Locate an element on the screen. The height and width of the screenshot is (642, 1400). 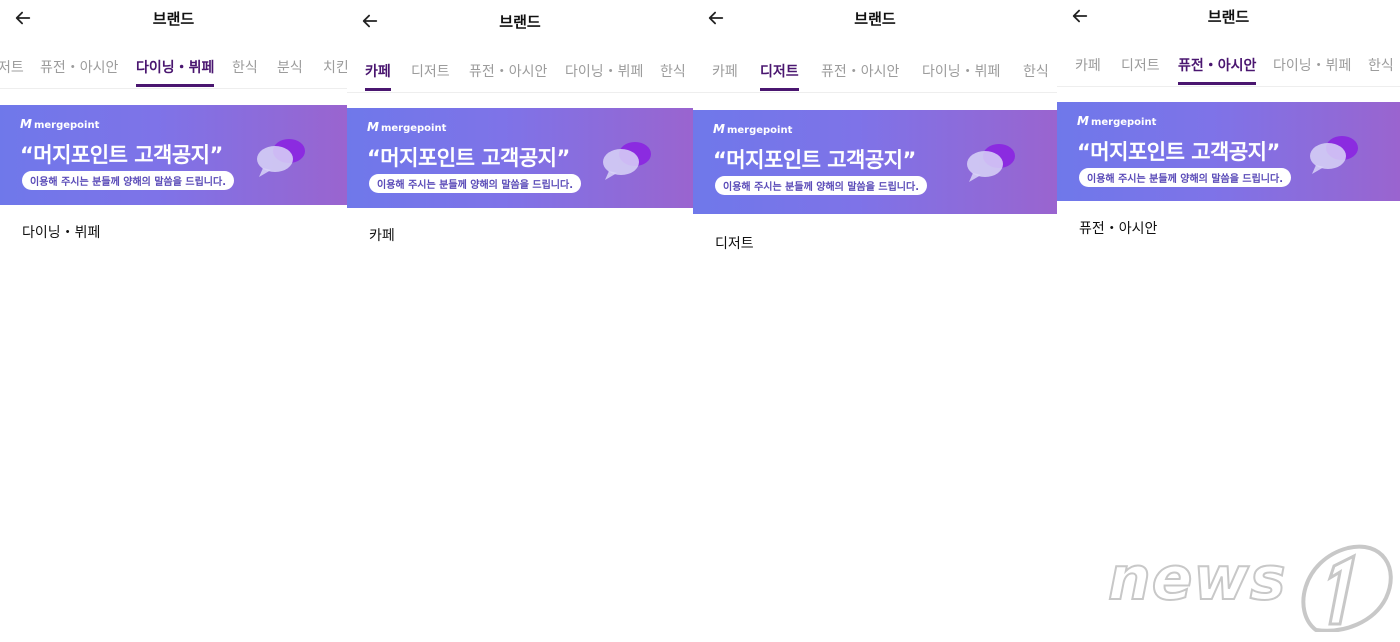
news1-logo-icon is located at coordinates (1347, 588).